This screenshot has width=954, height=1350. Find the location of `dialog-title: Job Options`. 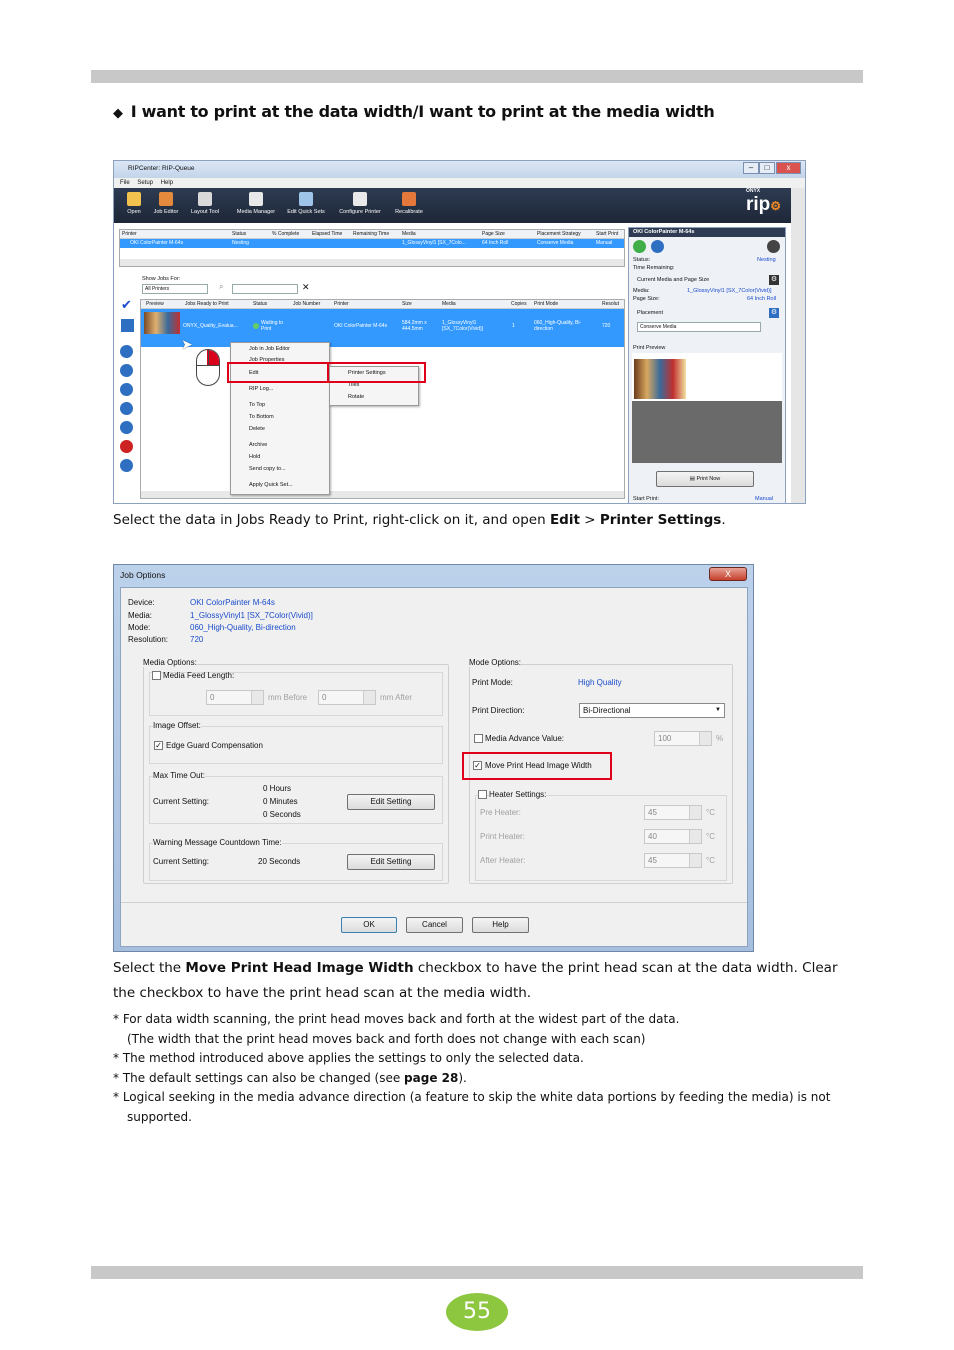

dialog-title: Job Options is located at coordinates (143, 575).